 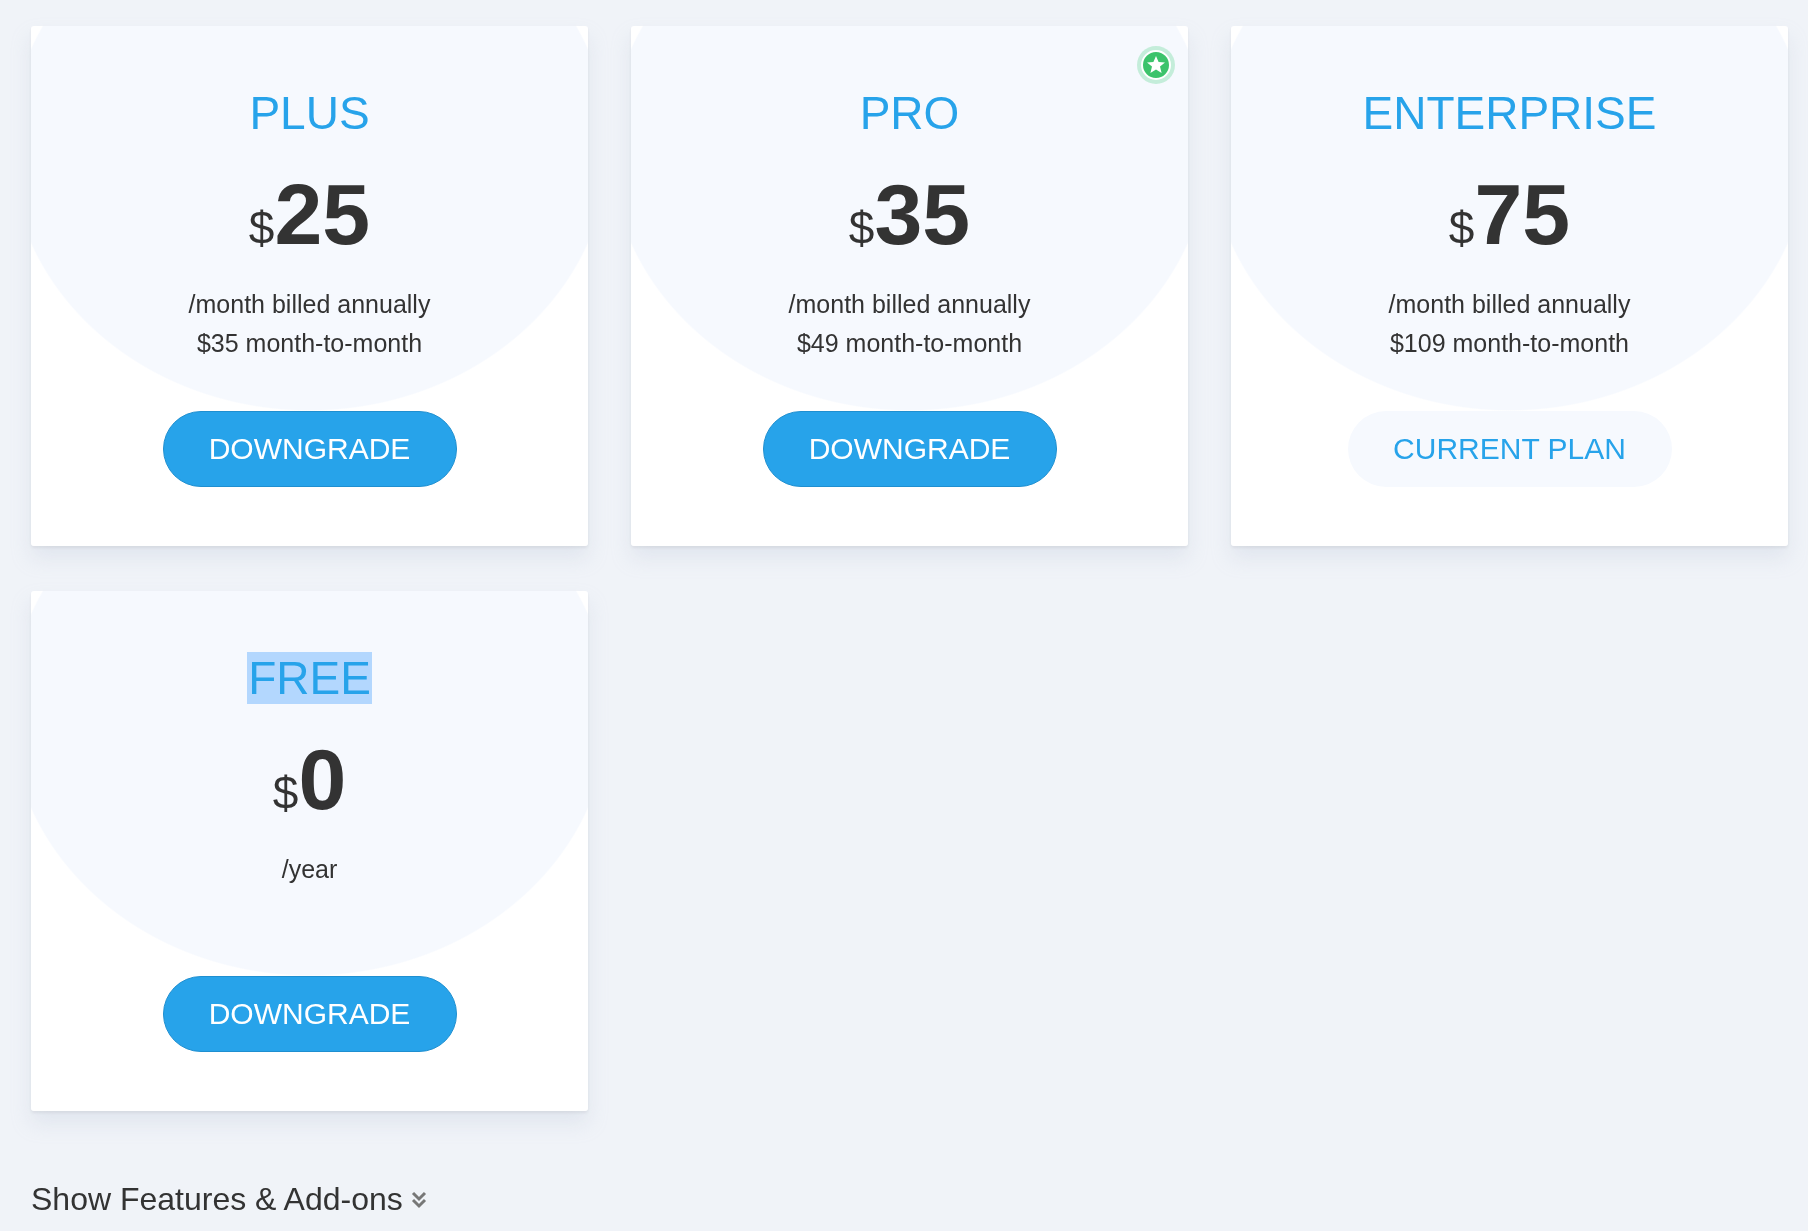 What do you see at coordinates (309, 216) in the screenshot?
I see `plan-price: $25` at bounding box center [309, 216].